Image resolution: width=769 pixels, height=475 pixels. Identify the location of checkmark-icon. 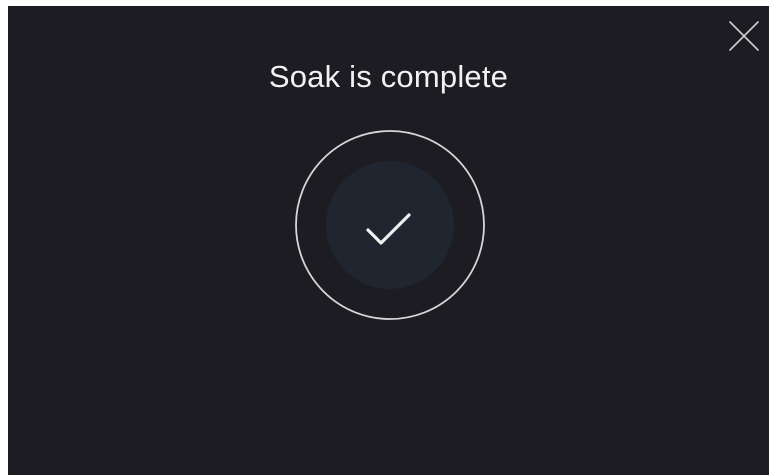
(390, 225).